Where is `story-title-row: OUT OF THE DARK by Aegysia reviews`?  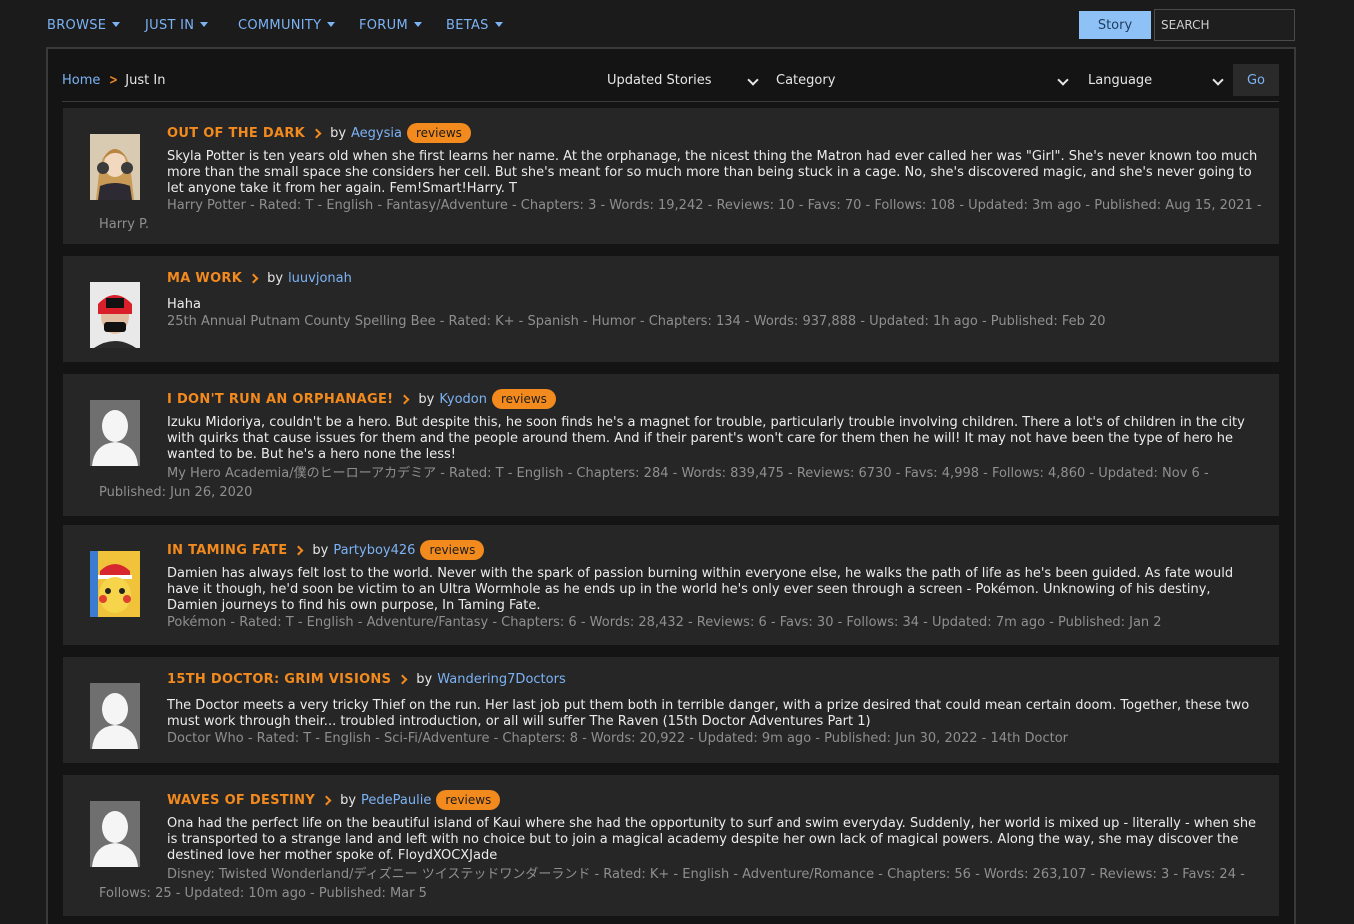
story-title-row: OUT OF THE DARK by Aegysia reviews is located at coordinates (319, 133).